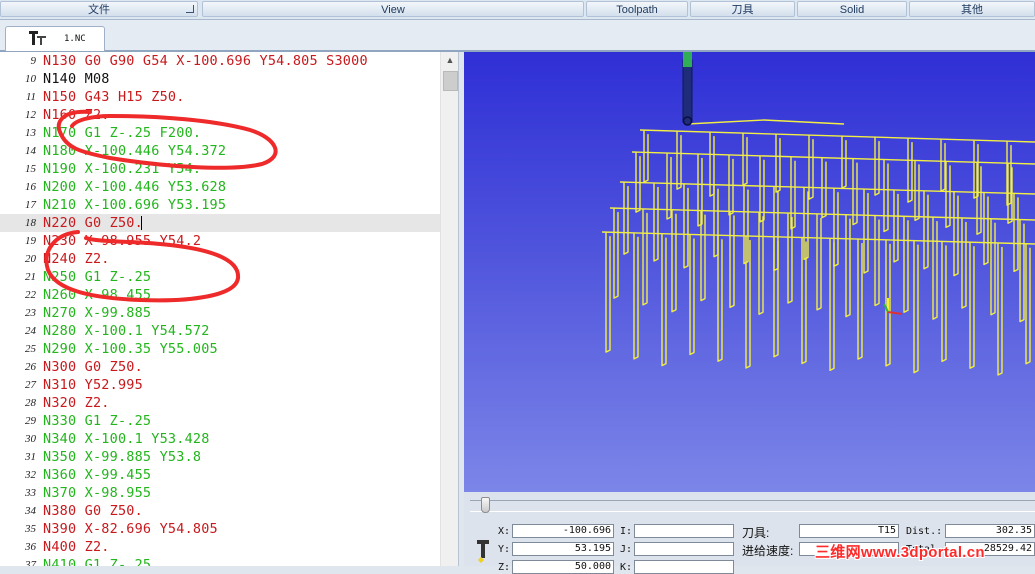 Image resolution: width=1035 pixels, height=574 pixels. Describe the element at coordinates (220, 313) in the screenshot. I see `code-line: 23 N270 X-99.885` at that location.